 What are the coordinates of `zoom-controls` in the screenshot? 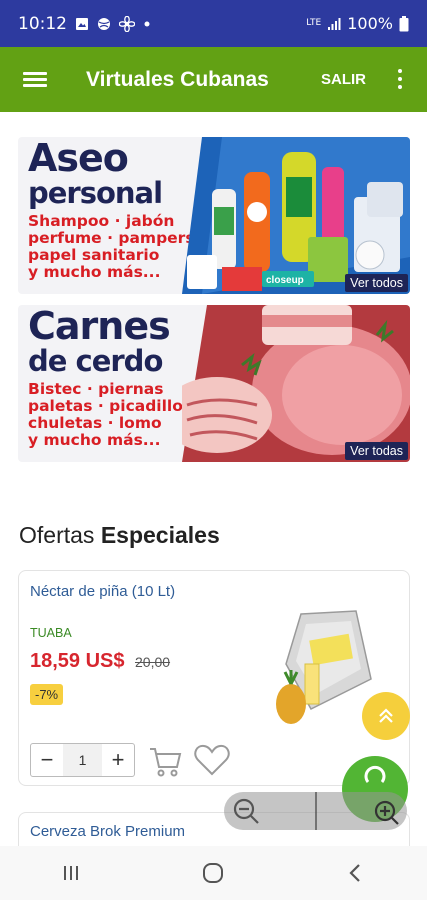 It's located at (315, 811).